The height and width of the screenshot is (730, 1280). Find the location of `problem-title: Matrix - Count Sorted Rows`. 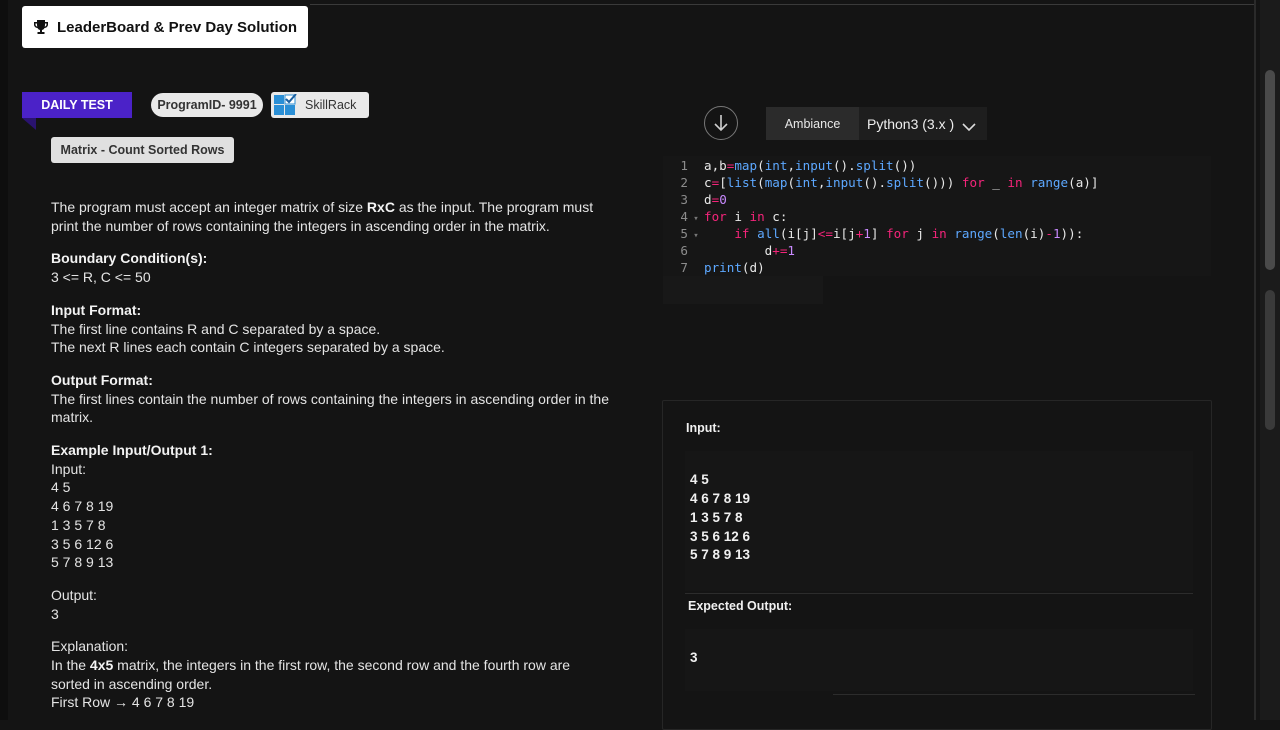

problem-title: Matrix - Count Sorted Rows is located at coordinates (142, 150).